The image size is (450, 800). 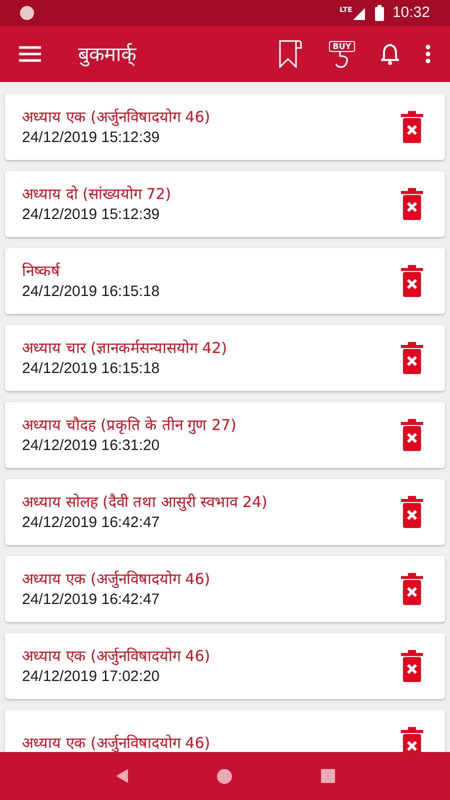 I want to click on bookmark-date: 24/12/2019 17:02:20, so click(x=91, y=676).